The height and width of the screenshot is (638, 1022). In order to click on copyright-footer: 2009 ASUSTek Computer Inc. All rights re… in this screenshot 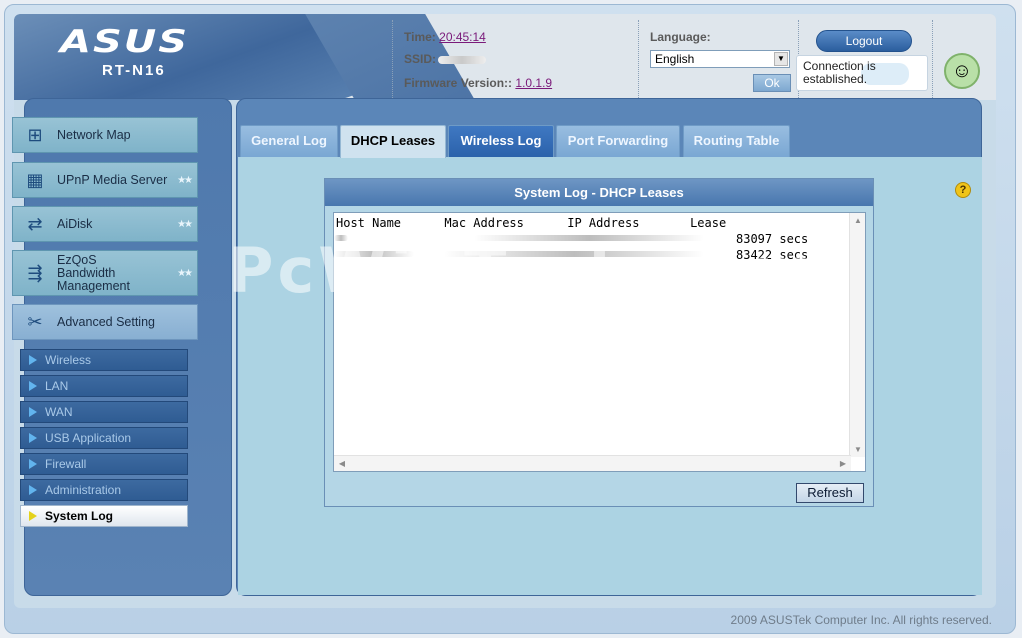, I will do `click(861, 620)`.